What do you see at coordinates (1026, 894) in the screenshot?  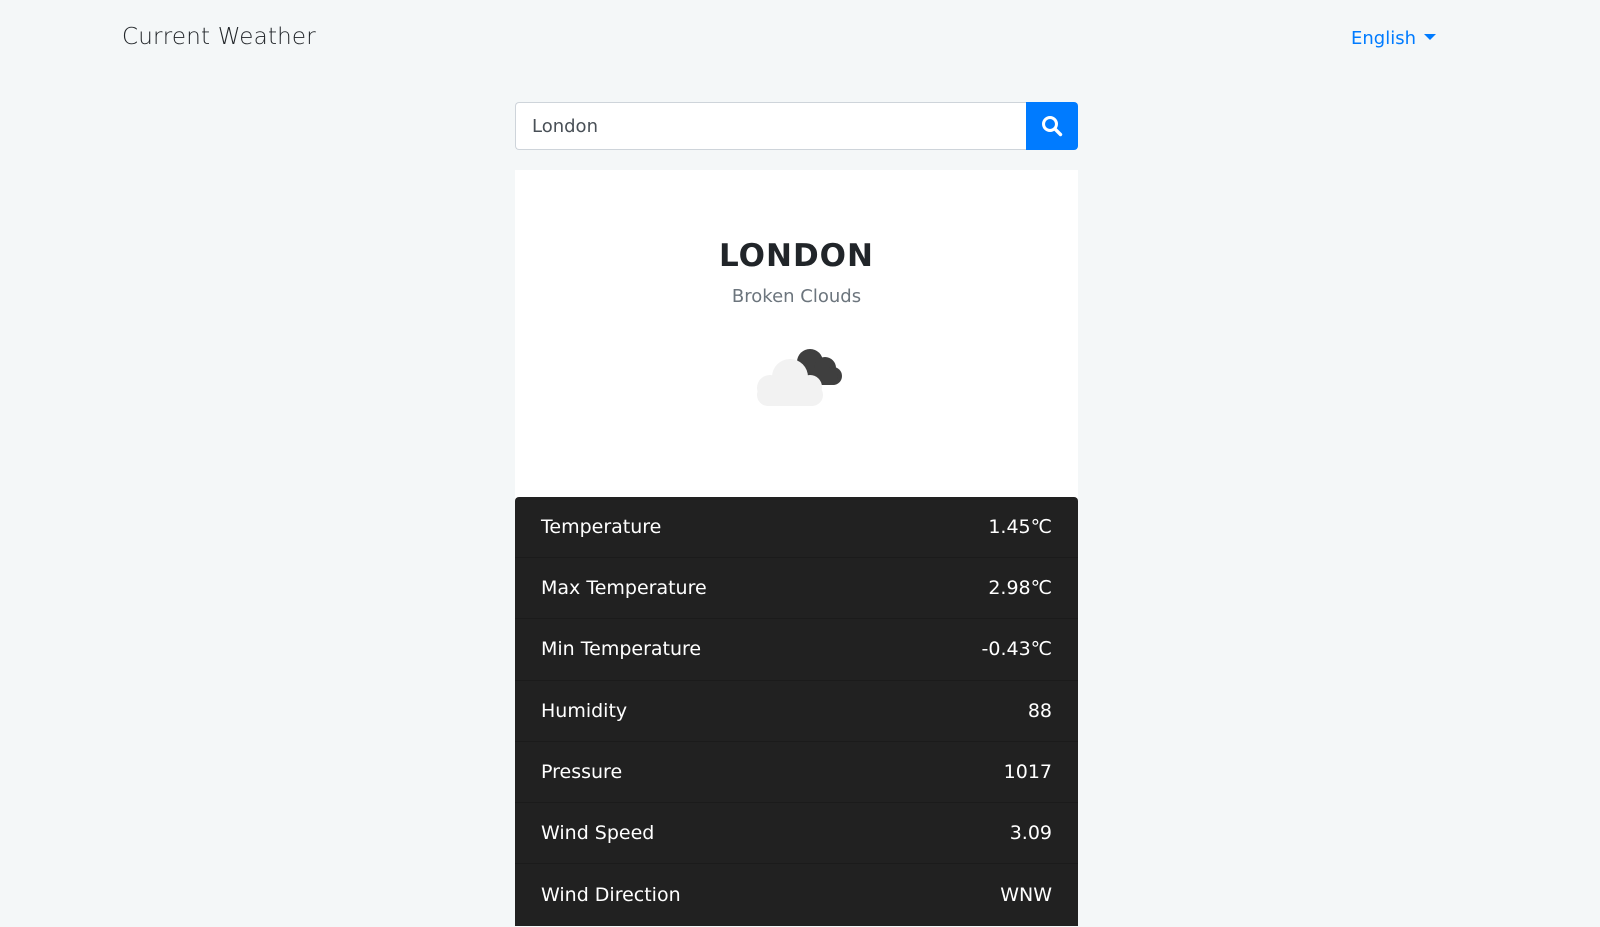 I see `detail-value: WNW` at bounding box center [1026, 894].